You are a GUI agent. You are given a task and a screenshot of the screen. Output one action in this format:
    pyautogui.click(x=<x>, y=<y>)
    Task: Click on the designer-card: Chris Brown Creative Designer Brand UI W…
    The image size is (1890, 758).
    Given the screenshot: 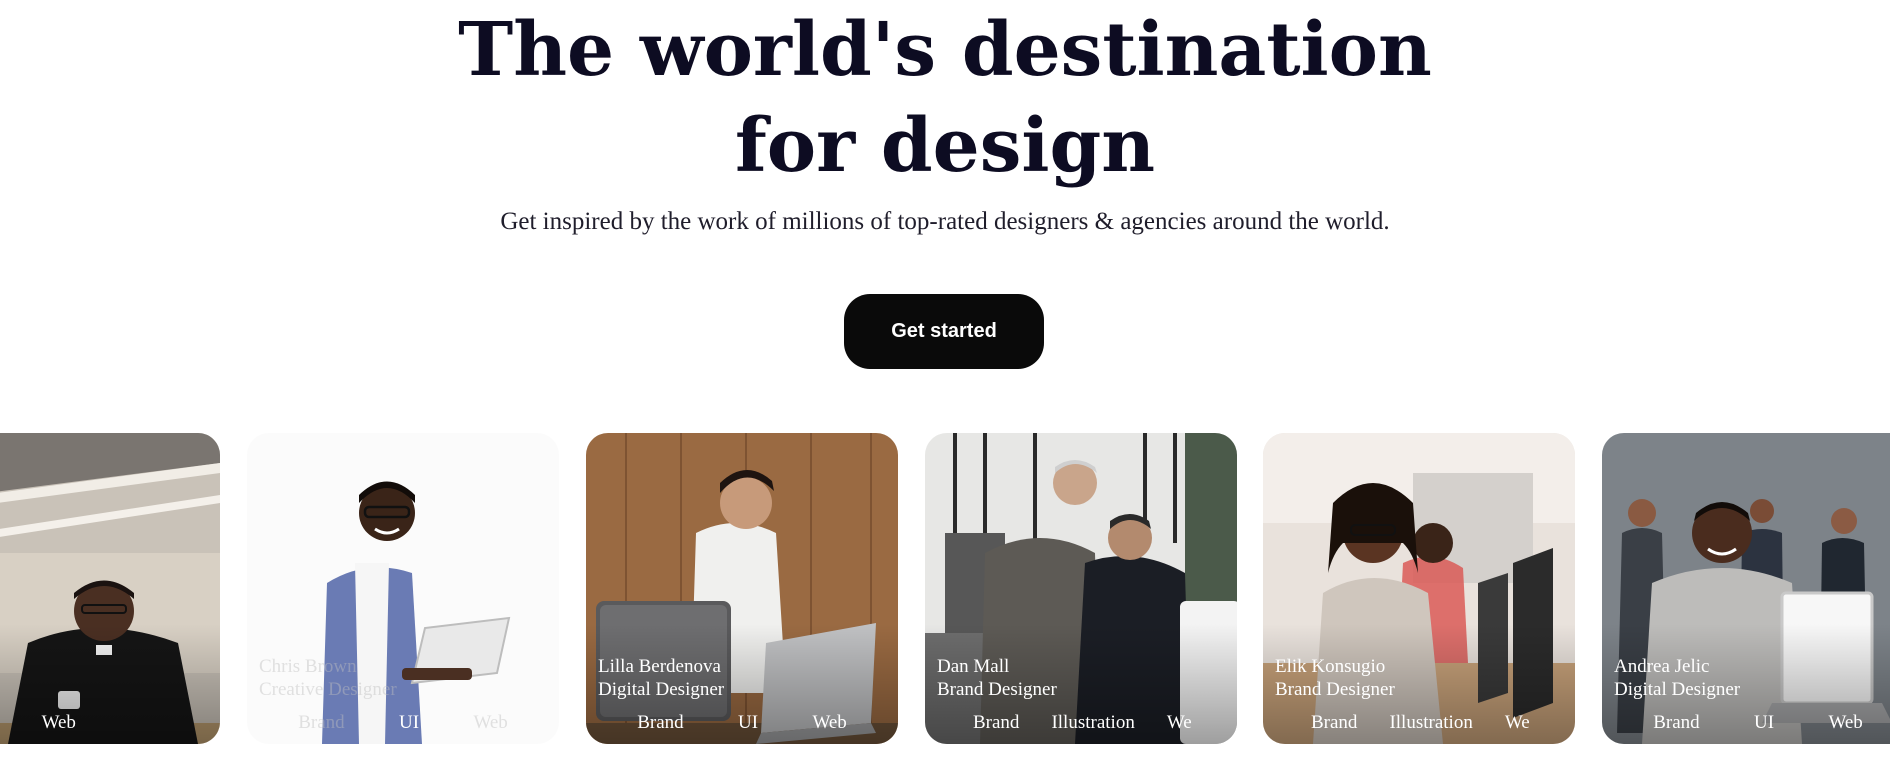 What is the action you would take?
    pyautogui.click(x=403, y=588)
    